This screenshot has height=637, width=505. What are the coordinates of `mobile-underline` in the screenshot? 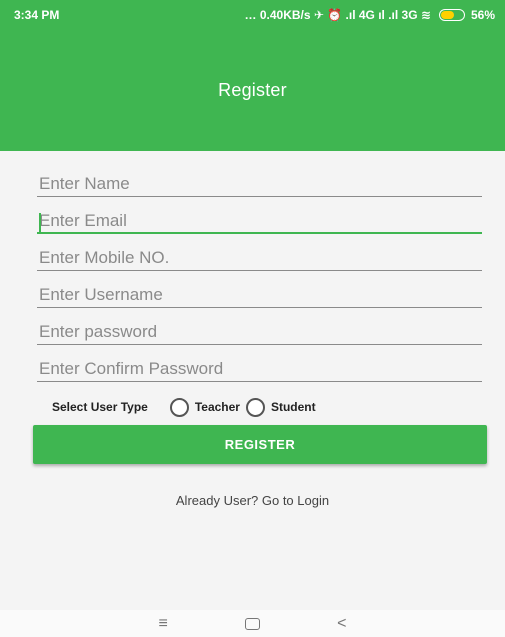 It's located at (259, 270).